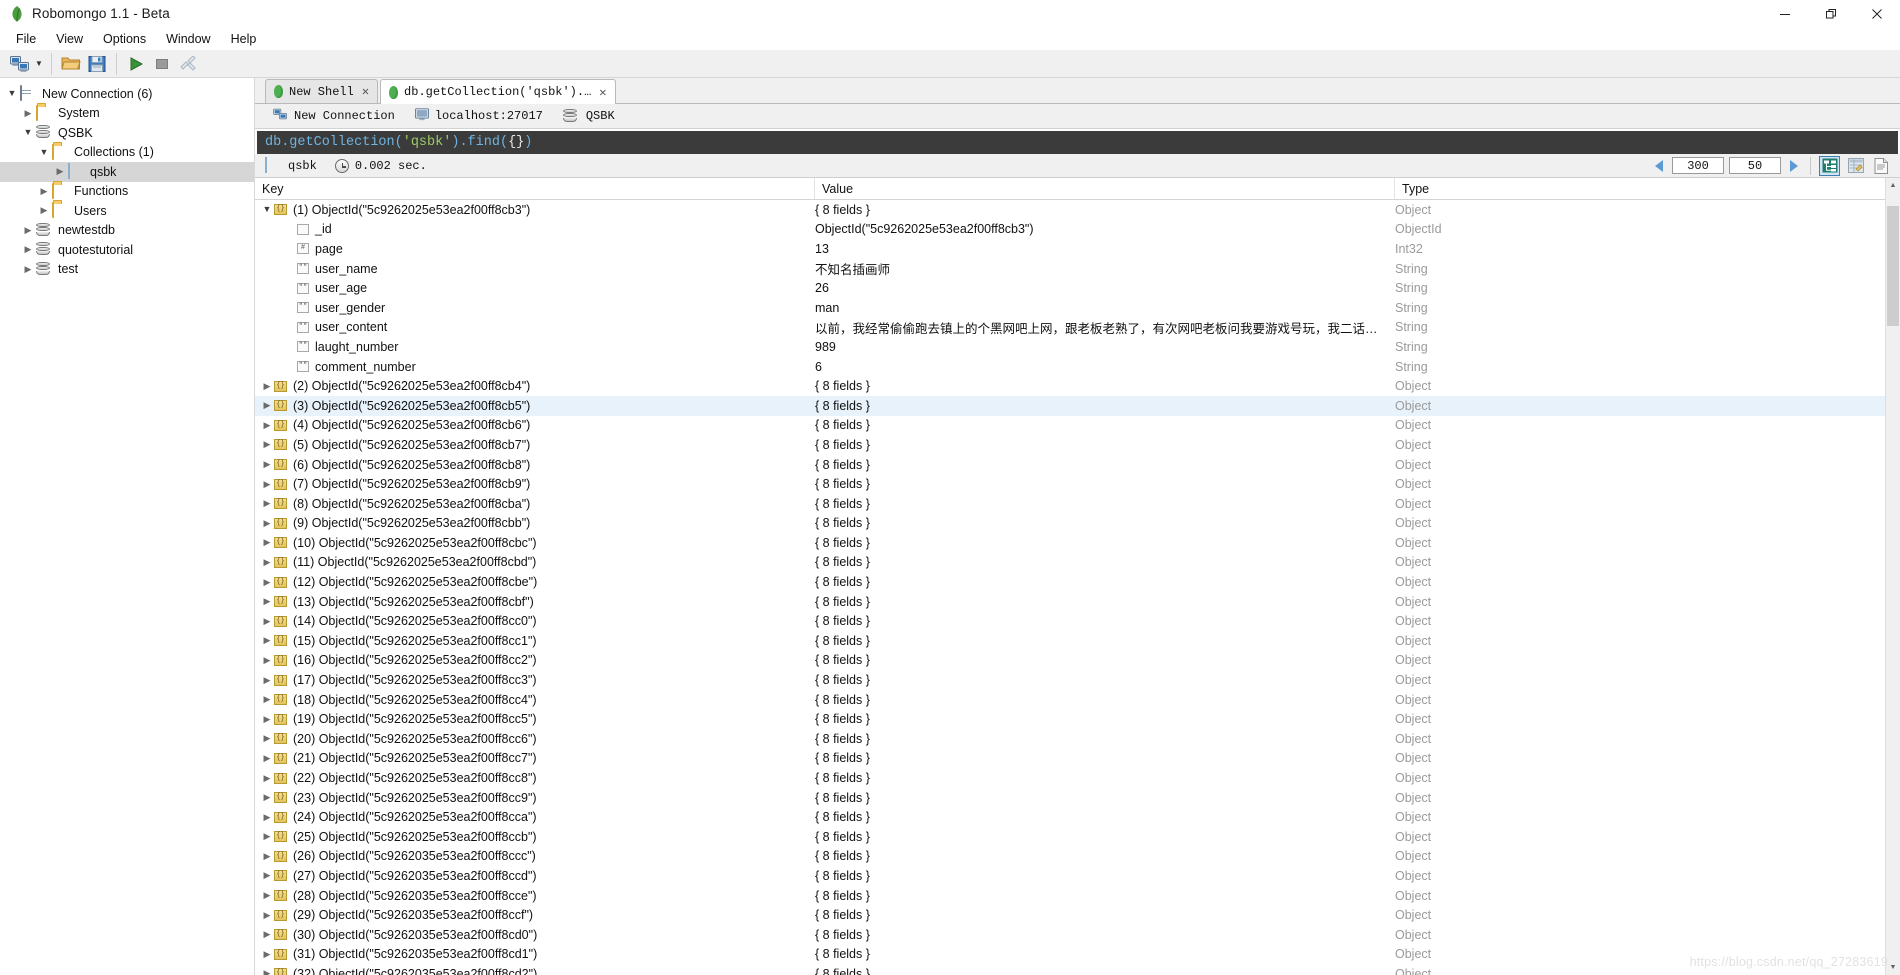  Describe the element at coordinates (1077, 288) in the screenshot. I see `table-row-field: "" user_age 26 String` at that location.